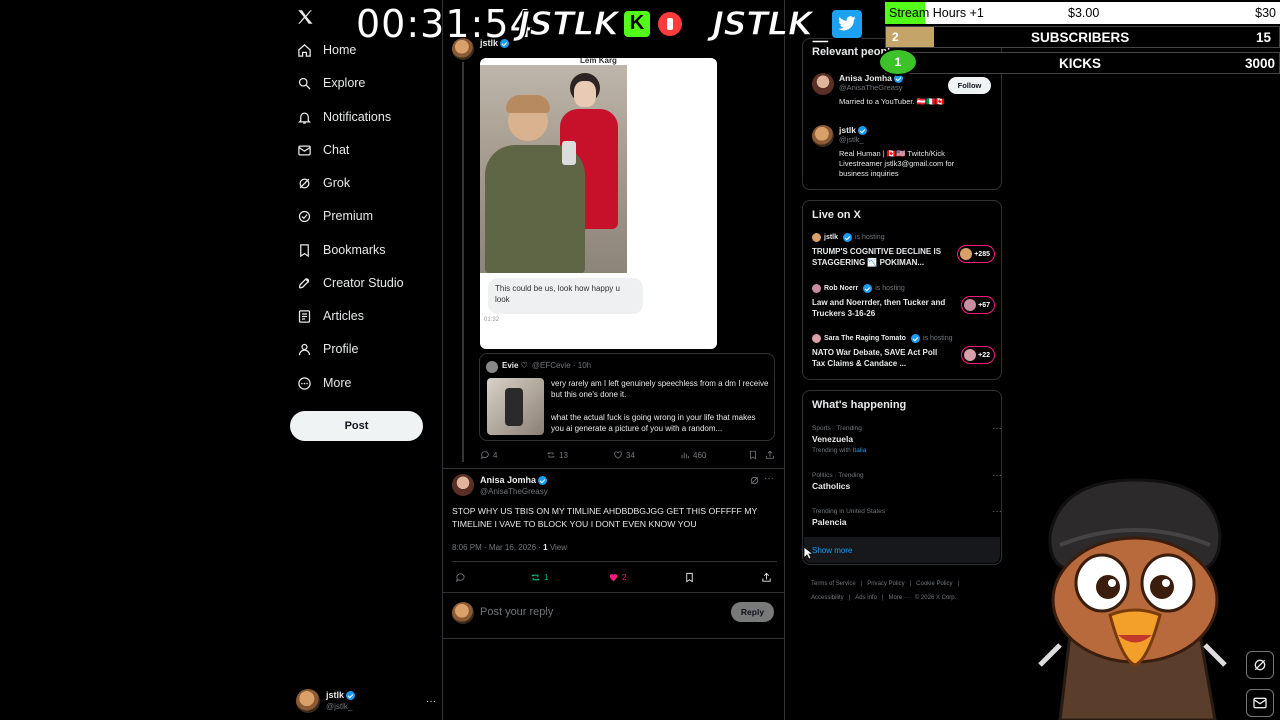 Image resolution: width=1280 pixels, height=720 pixels. What do you see at coordinates (357, 117) in the screenshot?
I see `nav-item-label: Notifications` at bounding box center [357, 117].